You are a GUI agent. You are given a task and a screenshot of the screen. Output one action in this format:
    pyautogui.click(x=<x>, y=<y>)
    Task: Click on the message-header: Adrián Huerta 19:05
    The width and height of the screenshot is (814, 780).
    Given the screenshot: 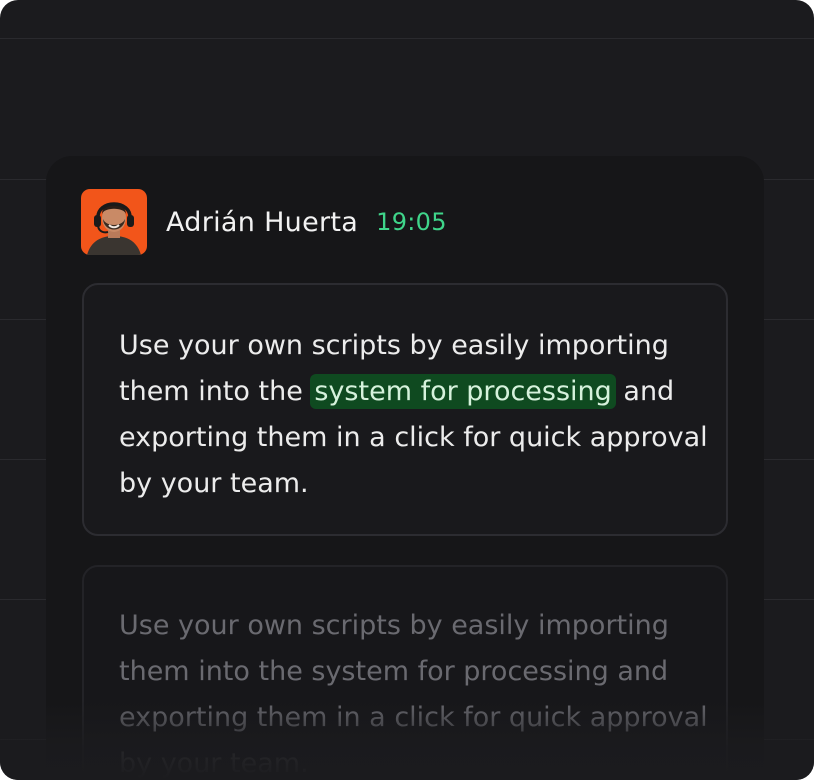 What is the action you would take?
    pyautogui.click(x=264, y=222)
    